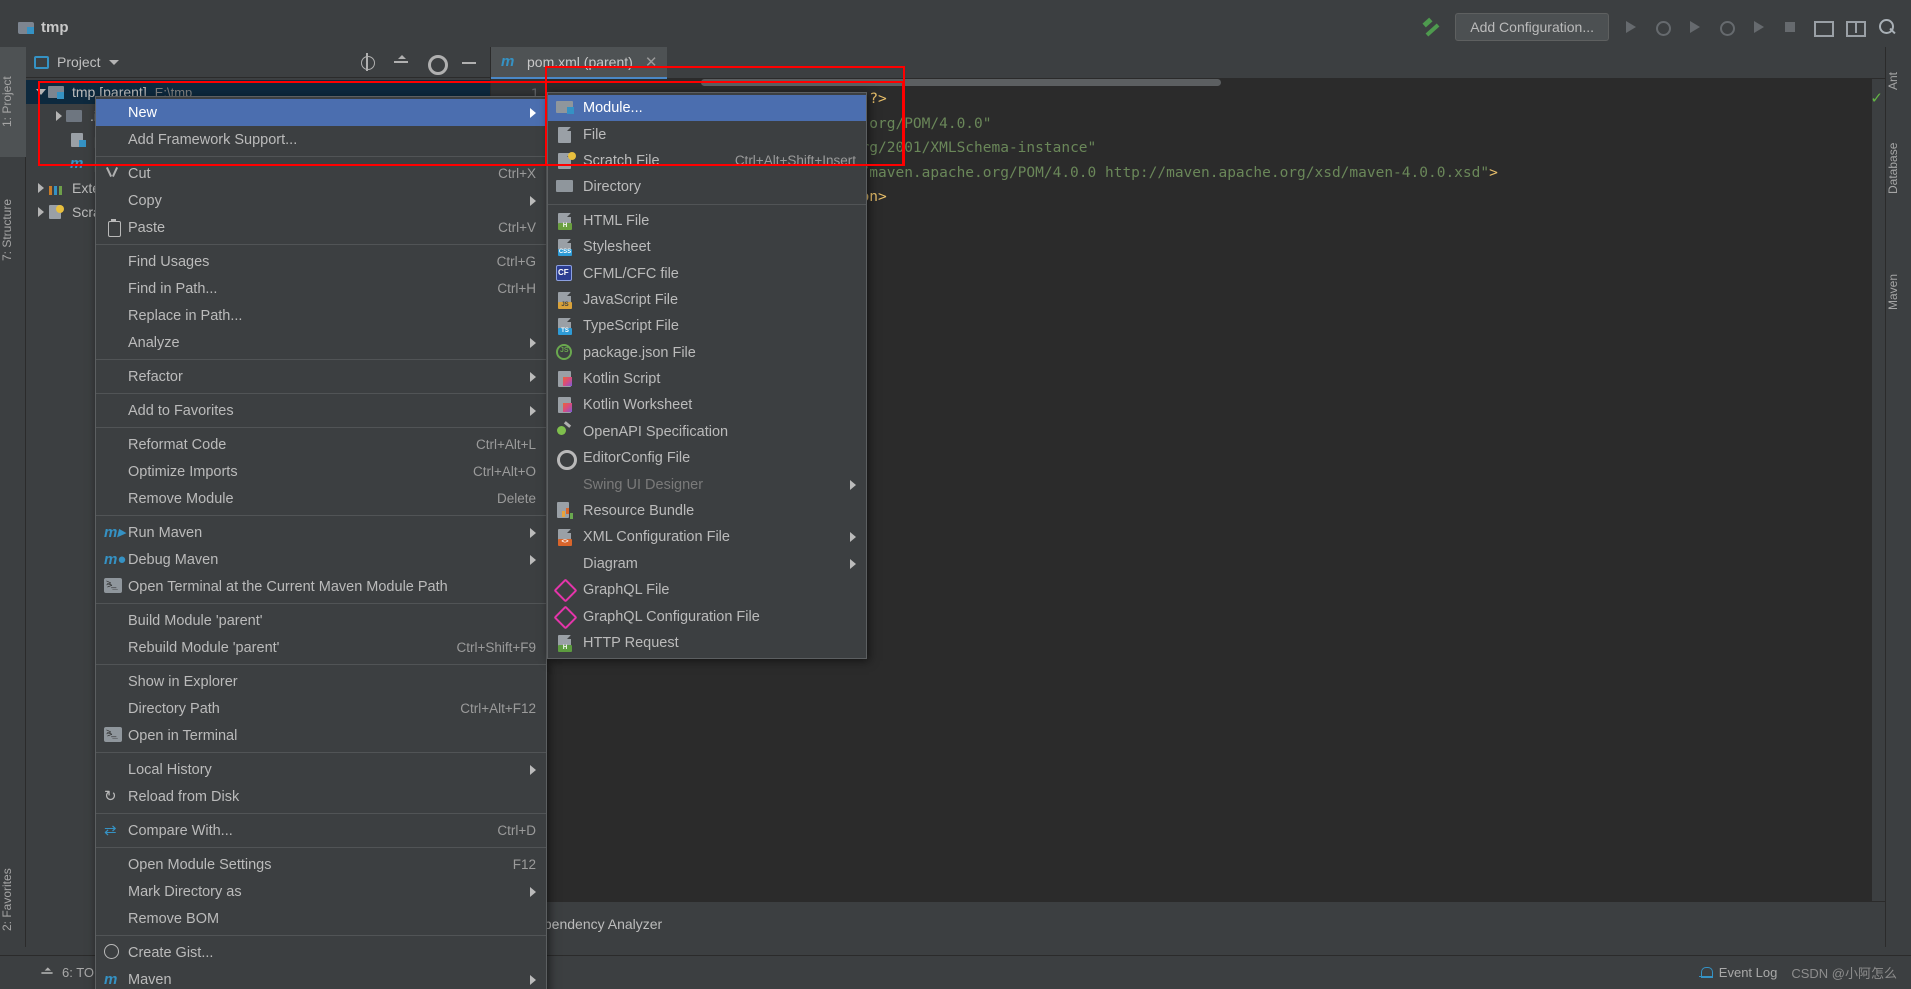 Image resolution: width=1911 pixels, height=989 pixels. What do you see at coordinates (524, 864) in the screenshot?
I see `context-menu-shortcut: F12` at bounding box center [524, 864].